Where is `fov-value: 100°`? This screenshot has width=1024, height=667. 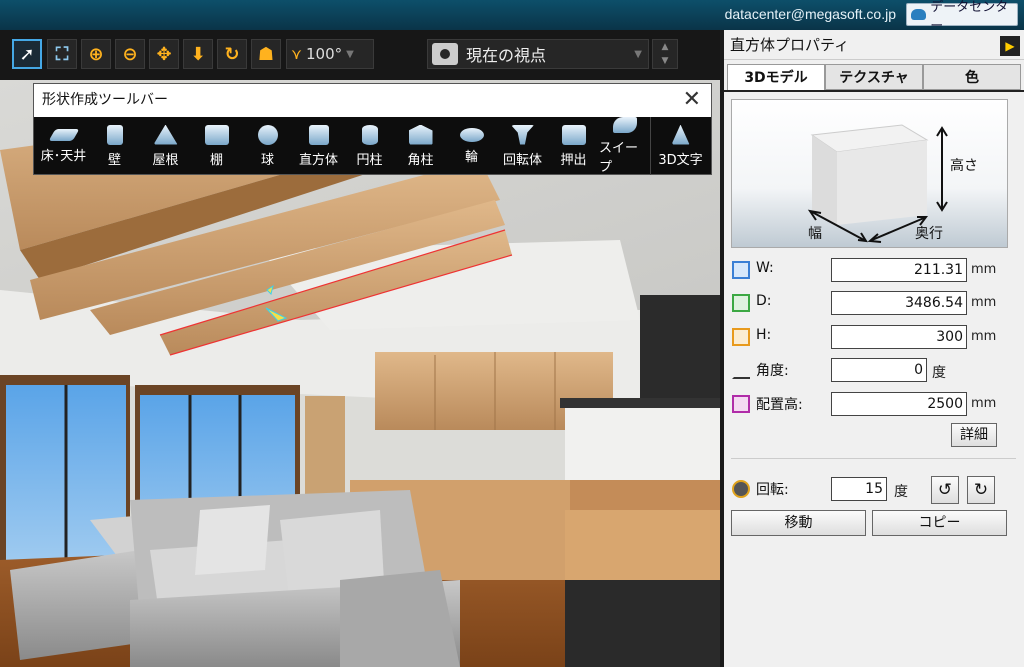 fov-value: 100° is located at coordinates (324, 54).